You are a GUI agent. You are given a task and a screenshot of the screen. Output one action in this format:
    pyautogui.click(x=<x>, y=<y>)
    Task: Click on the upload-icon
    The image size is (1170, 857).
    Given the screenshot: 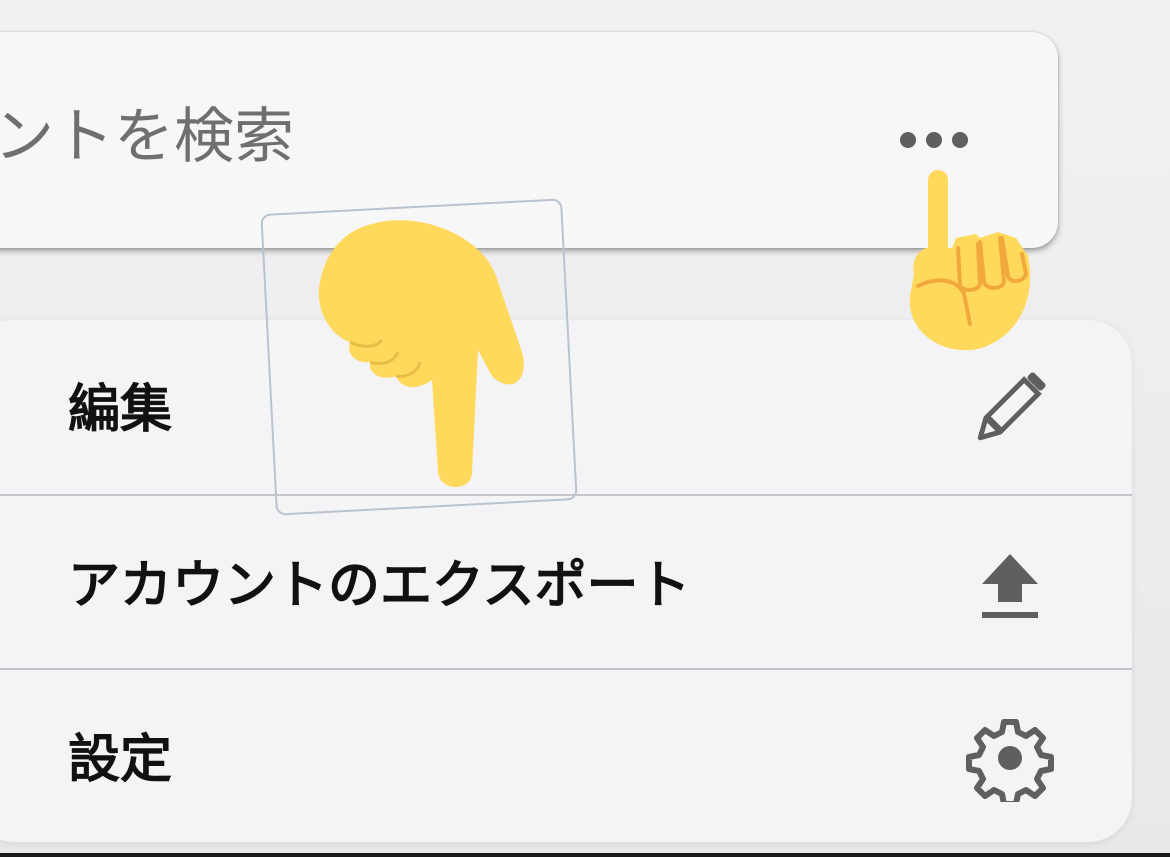 What is the action you would take?
    pyautogui.click(x=1010, y=584)
    